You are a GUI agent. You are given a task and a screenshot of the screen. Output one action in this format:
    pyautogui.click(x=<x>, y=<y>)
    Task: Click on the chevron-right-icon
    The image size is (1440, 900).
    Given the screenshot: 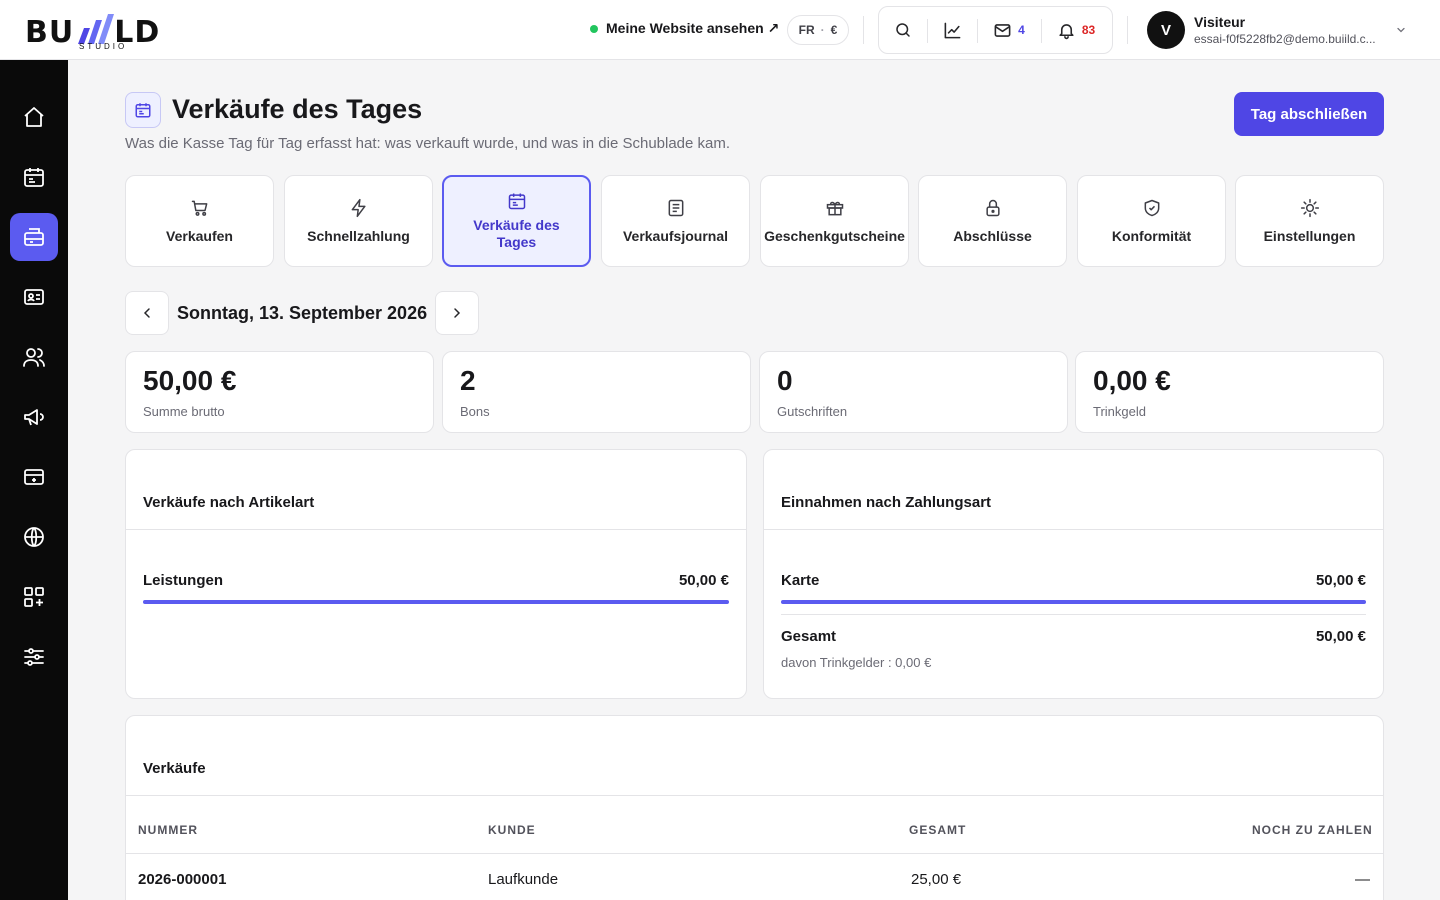 What is the action you would take?
    pyautogui.click(x=457, y=313)
    